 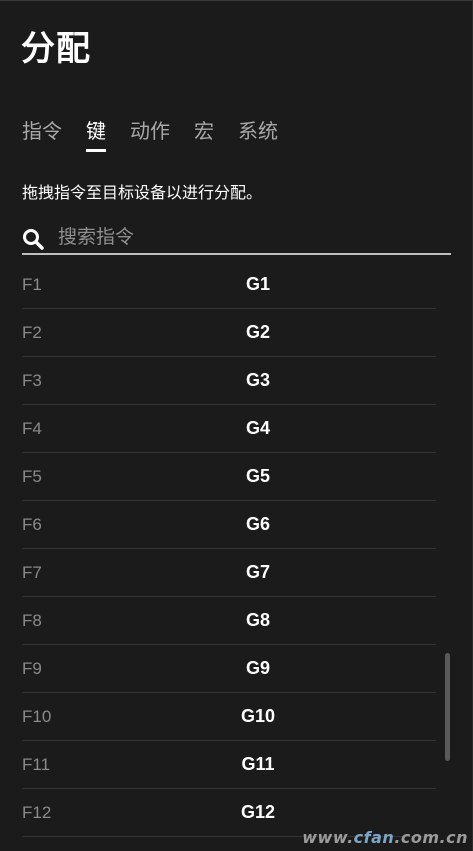 What do you see at coordinates (32, 620) in the screenshot?
I see `key-label: F8` at bounding box center [32, 620].